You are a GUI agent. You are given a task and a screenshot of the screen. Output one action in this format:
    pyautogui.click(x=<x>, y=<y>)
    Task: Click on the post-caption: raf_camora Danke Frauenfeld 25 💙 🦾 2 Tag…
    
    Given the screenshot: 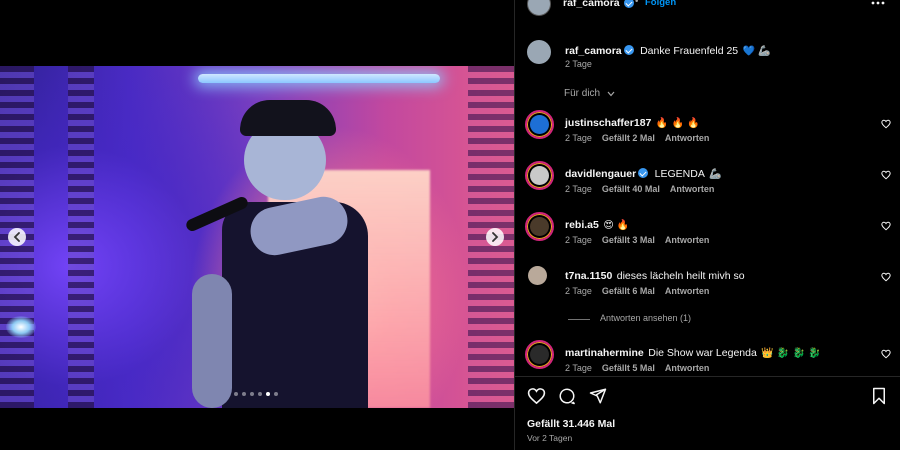 What is the action you would take?
    pyautogui.click(x=707, y=57)
    